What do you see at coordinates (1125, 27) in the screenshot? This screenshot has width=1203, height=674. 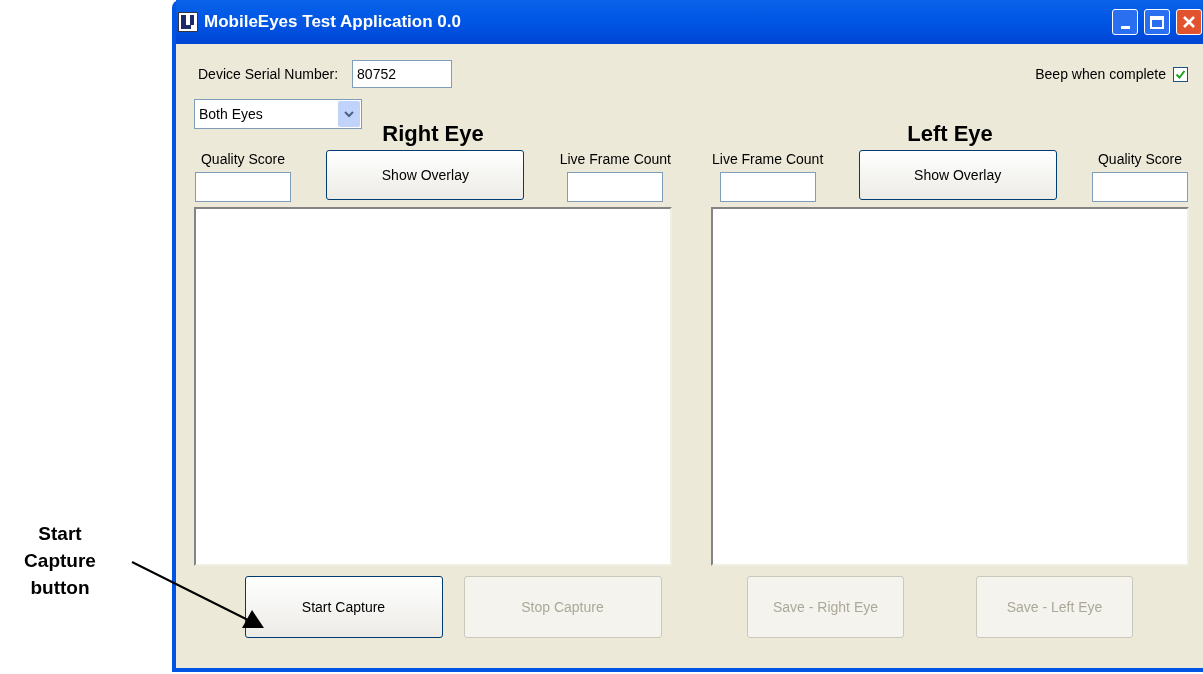 I see `minimize-icon` at bounding box center [1125, 27].